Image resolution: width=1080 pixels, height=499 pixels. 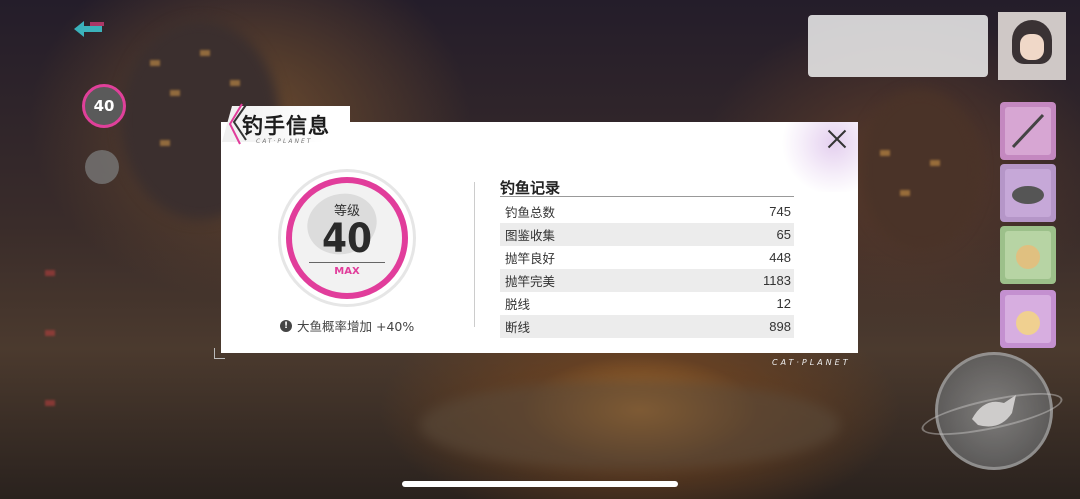 I want to click on fish-icon, so click(x=102, y=167).